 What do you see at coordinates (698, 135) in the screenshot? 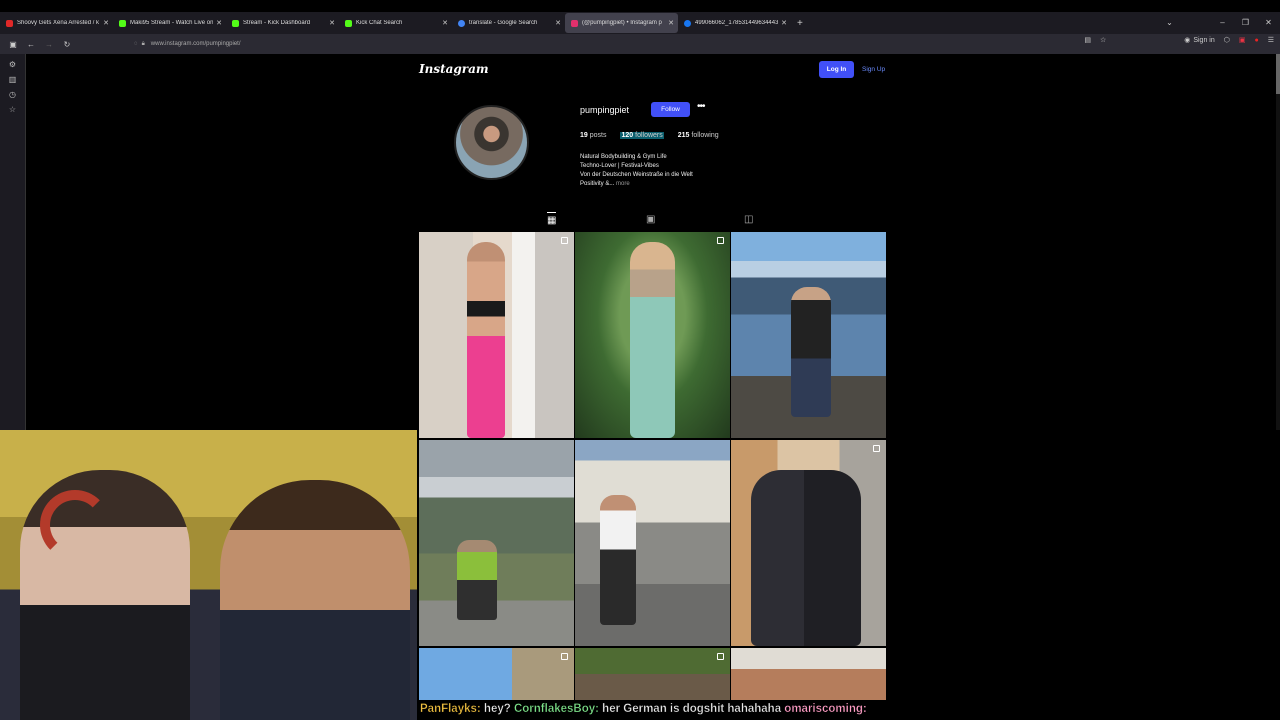
I see `following-stat: 215 following` at bounding box center [698, 135].